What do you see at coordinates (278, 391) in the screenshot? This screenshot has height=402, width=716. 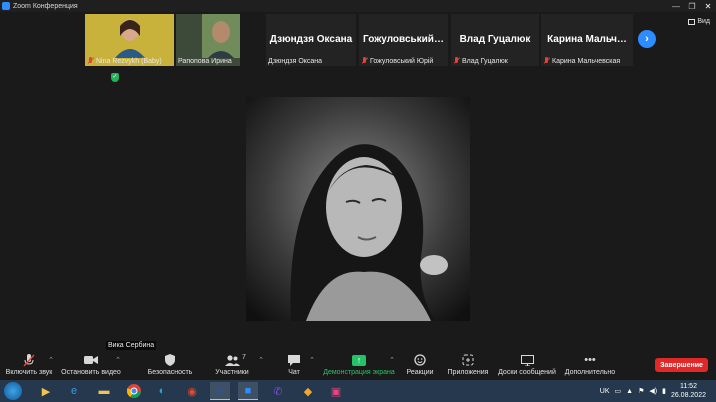 I see `viber-icon: ✆` at bounding box center [278, 391].